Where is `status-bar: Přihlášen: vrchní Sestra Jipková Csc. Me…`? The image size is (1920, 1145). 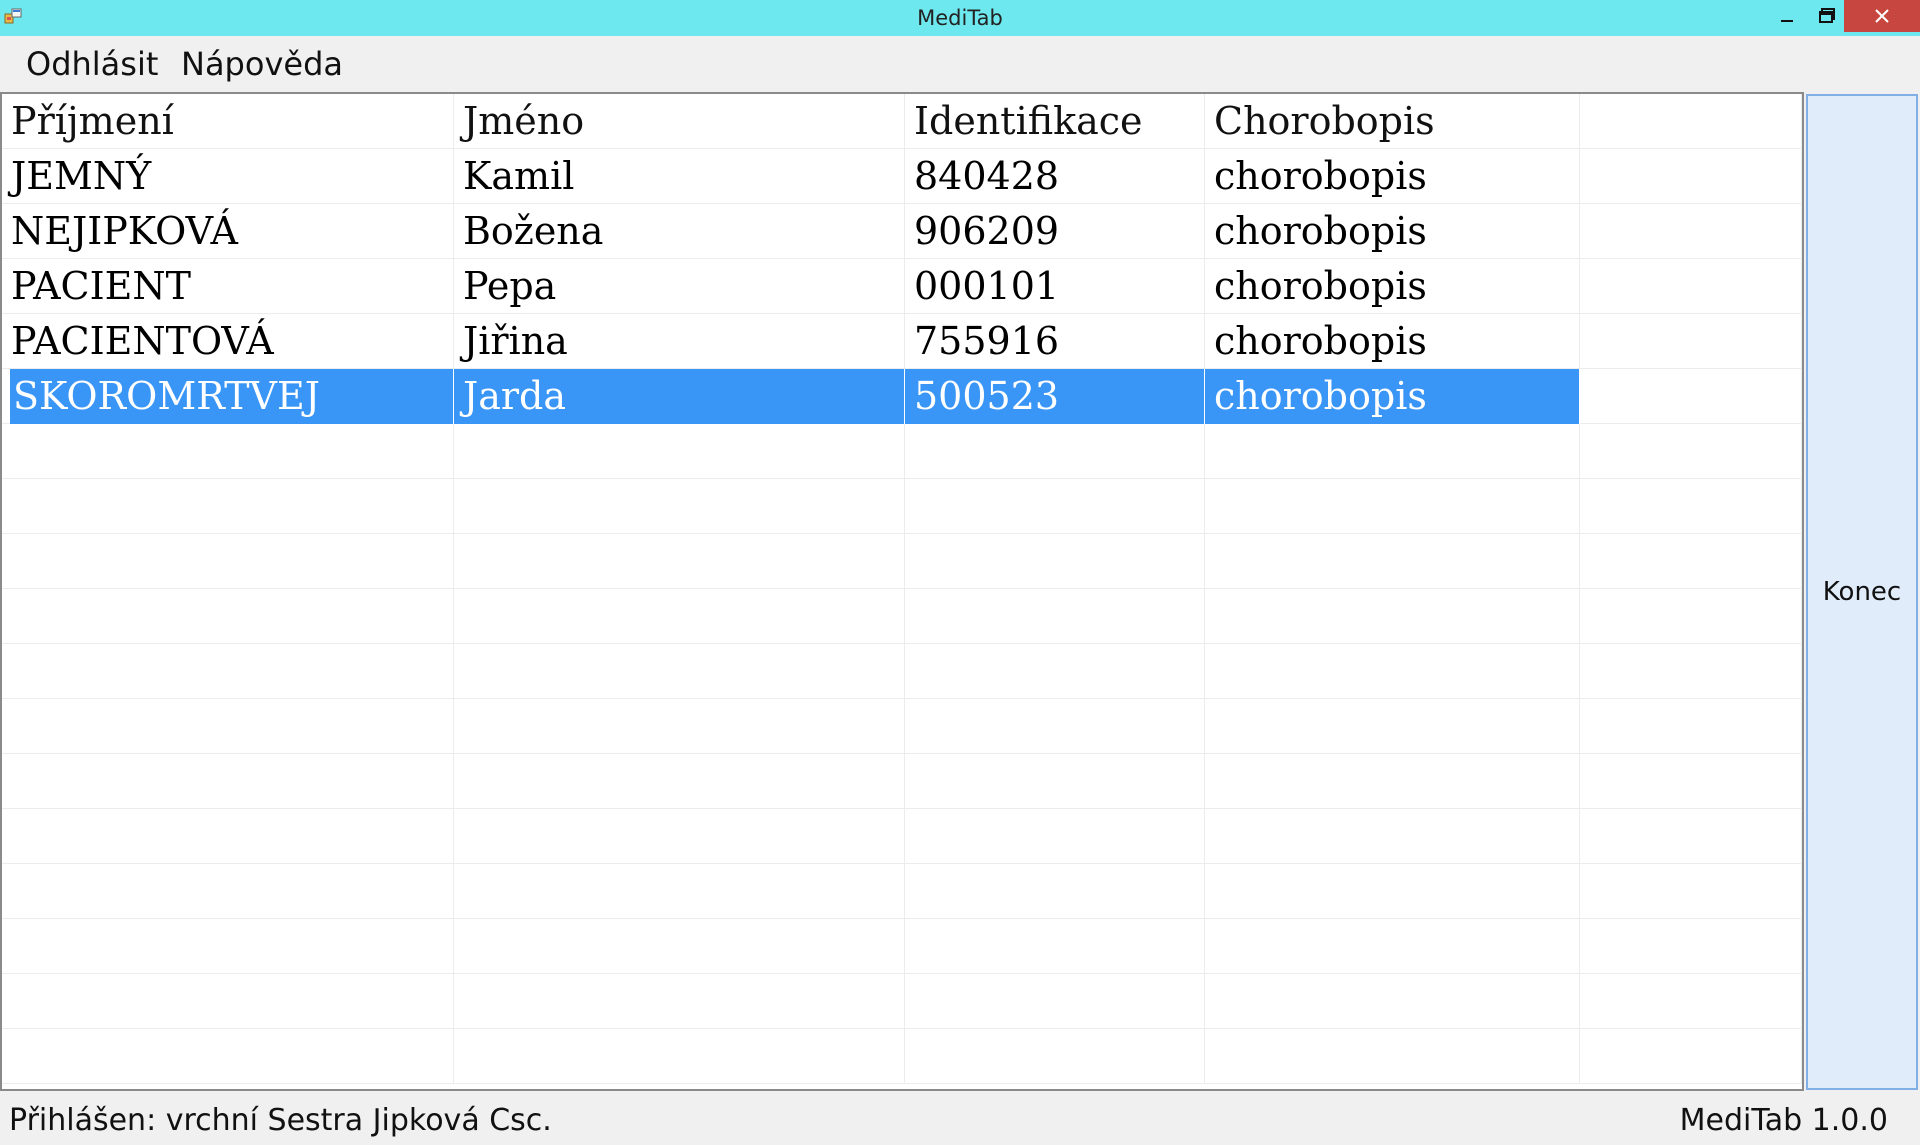 status-bar: Přihlášen: vrchní Sestra Jipková Csc. Me… is located at coordinates (960, 1118).